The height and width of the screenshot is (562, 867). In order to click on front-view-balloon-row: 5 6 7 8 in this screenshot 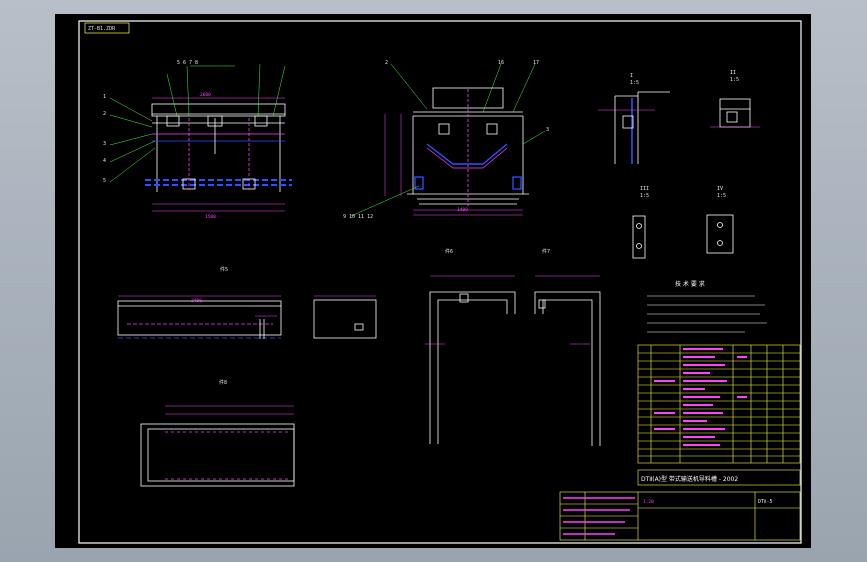, I will do `click(187, 63)`.